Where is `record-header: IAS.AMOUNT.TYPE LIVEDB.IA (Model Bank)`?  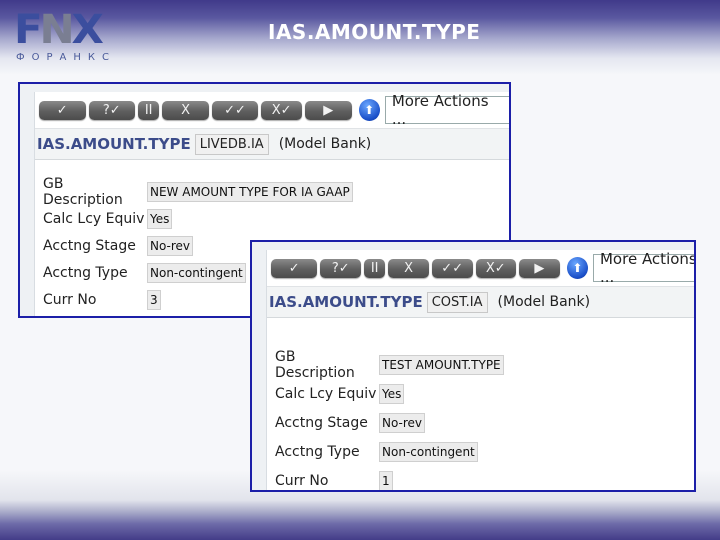 record-header: IAS.AMOUNT.TYPE LIVEDB.IA (Model Bank) is located at coordinates (272, 144).